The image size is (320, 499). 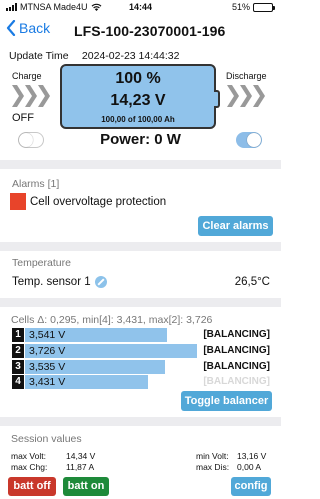 I want to click on cell-voltage: 3,726 V, so click(x=47, y=351).